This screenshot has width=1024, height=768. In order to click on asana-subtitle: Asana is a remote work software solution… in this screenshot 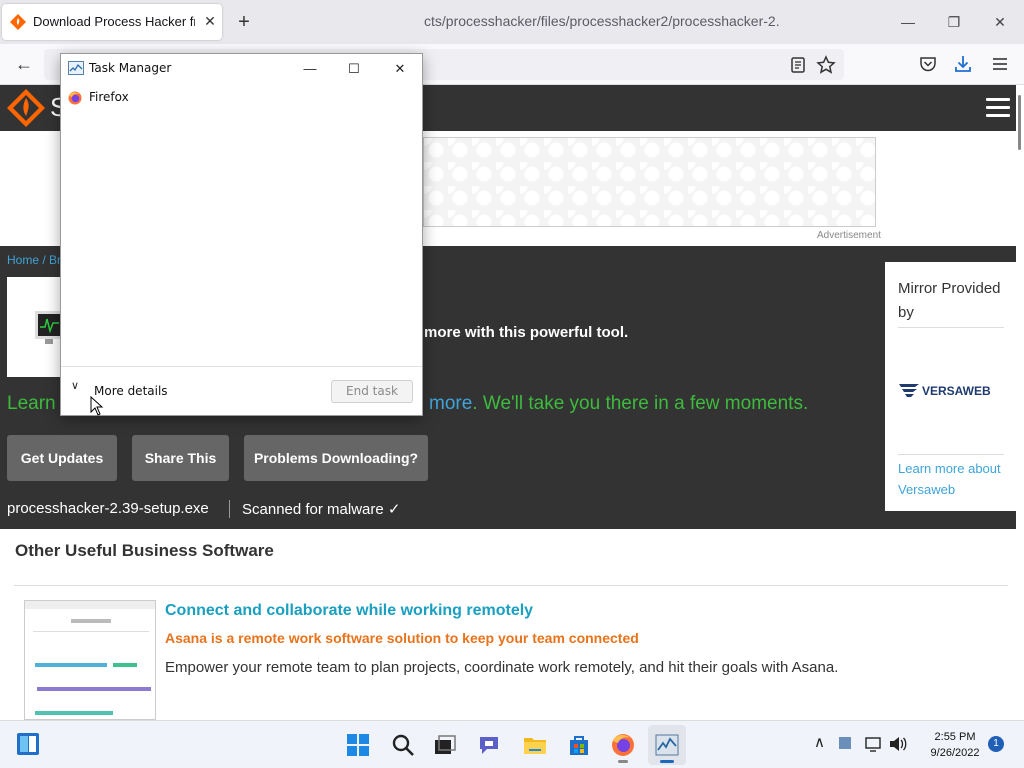, I will do `click(402, 638)`.